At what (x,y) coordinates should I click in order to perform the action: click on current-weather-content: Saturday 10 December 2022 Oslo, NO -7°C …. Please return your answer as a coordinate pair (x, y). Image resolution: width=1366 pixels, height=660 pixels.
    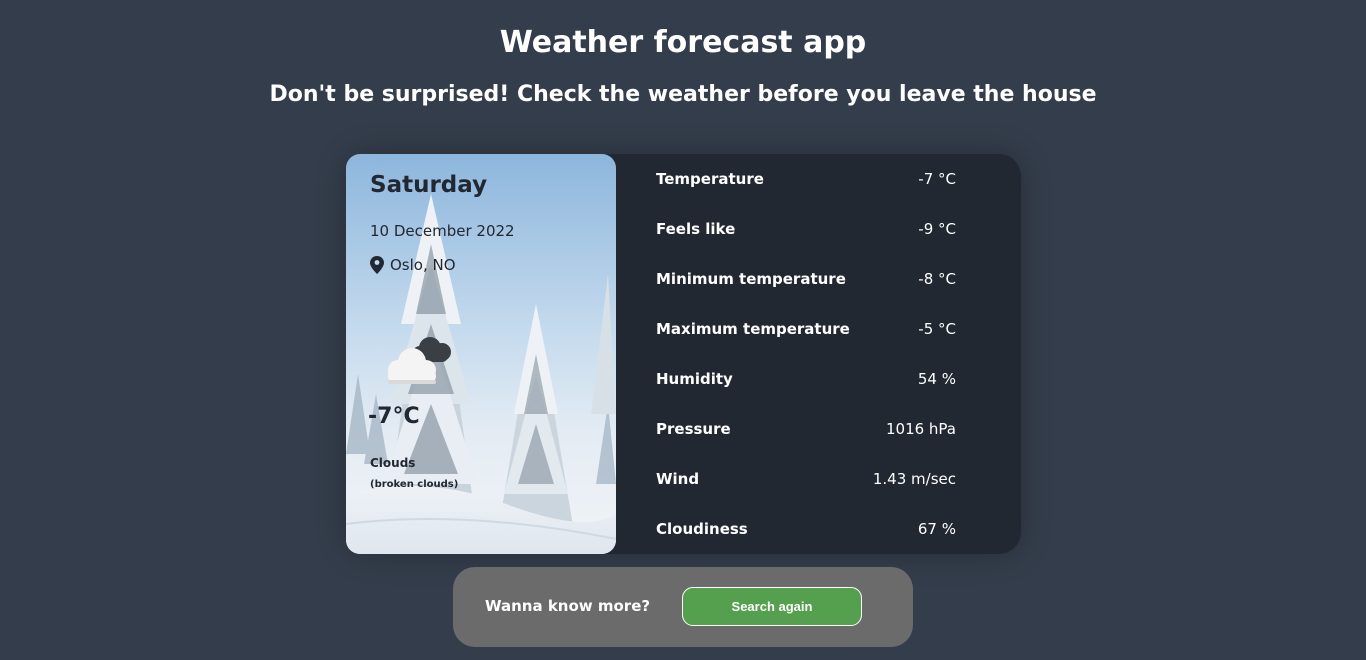
    Looking at the image, I should click on (481, 354).